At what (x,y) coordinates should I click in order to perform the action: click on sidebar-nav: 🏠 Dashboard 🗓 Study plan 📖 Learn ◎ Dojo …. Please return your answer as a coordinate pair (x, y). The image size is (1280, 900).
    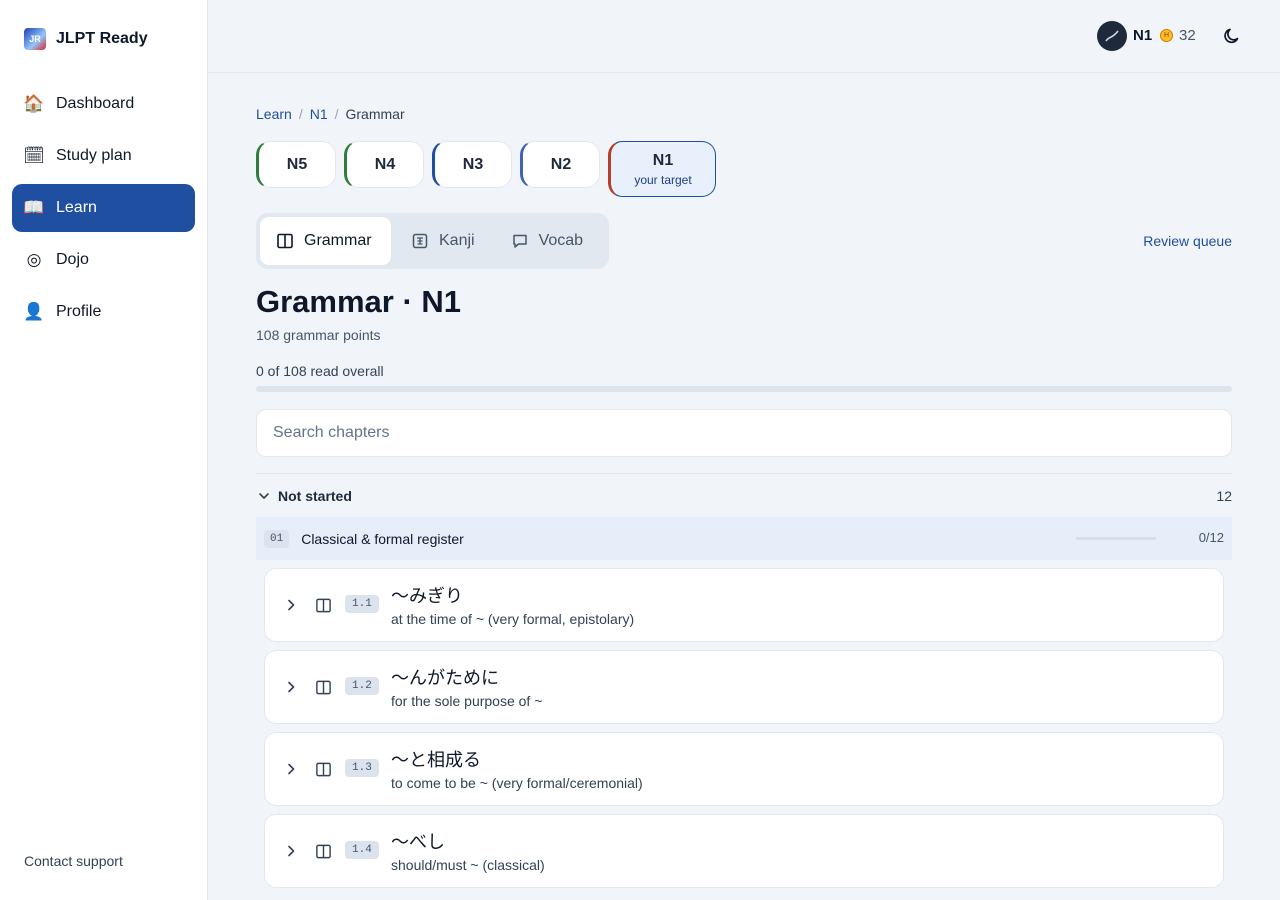
    Looking at the image, I should click on (103, 210).